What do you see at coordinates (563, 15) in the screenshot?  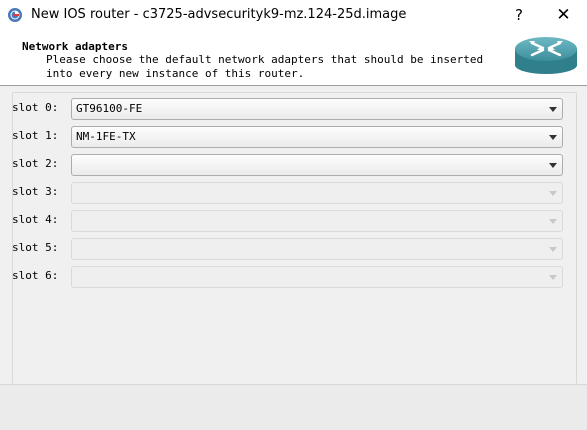 I see `close-button: ✕` at bounding box center [563, 15].